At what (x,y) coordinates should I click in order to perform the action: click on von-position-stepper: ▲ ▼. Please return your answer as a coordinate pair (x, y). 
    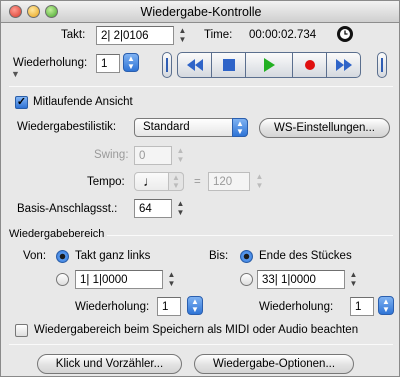
    Looking at the image, I should click on (171, 279).